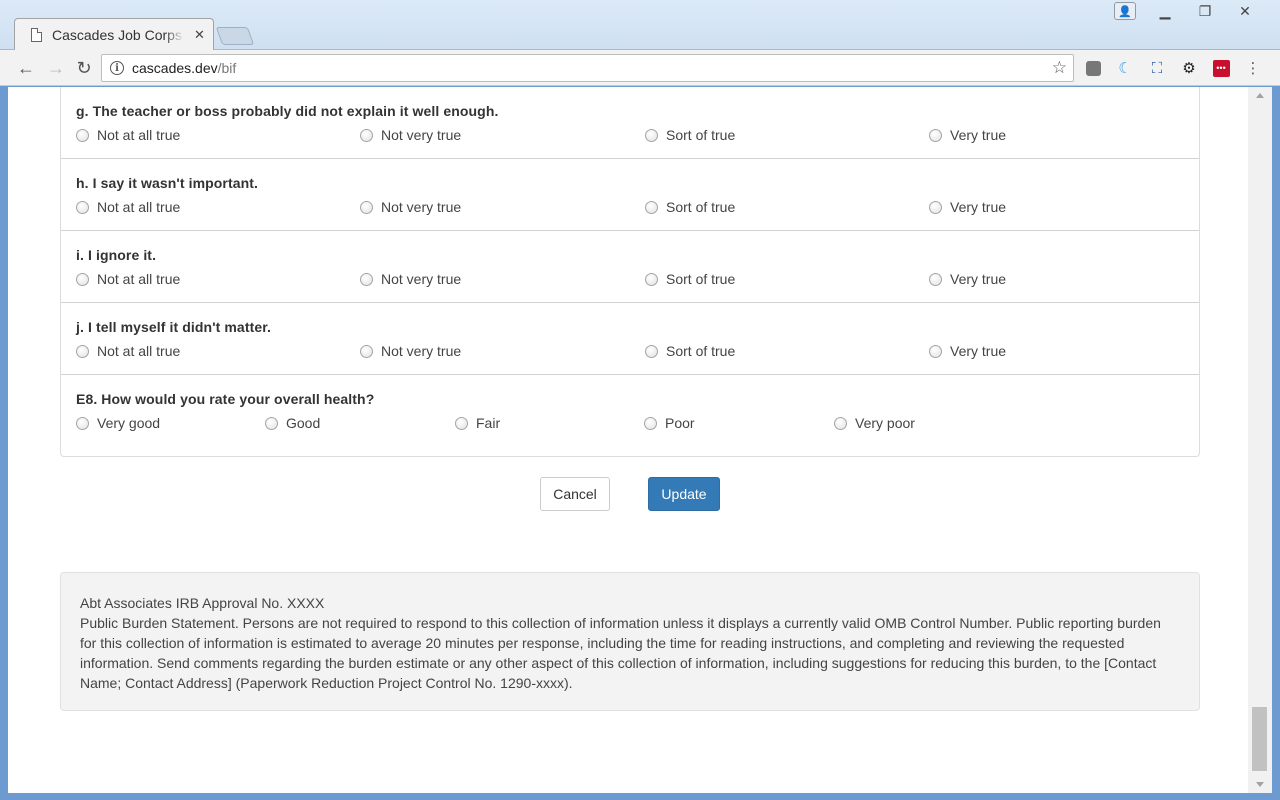  Describe the element at coordinates (1059, 68) in the screenshot. I see `bookmark-star-icon: ☆` at that location.